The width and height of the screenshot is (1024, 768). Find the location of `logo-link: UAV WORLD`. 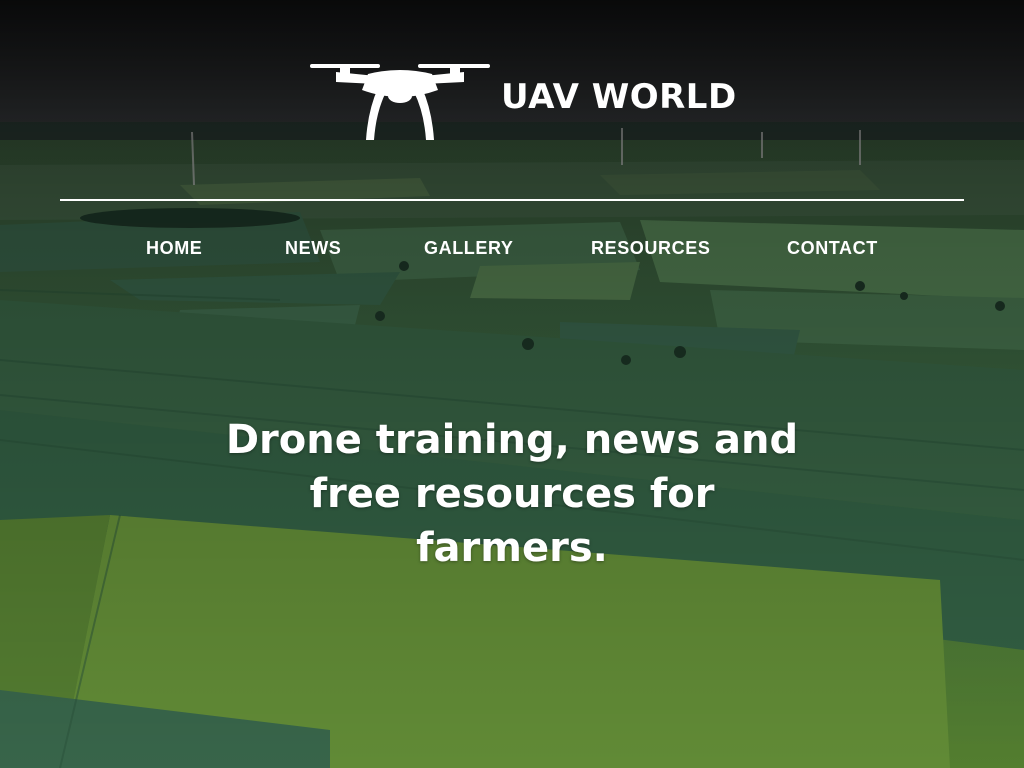

logo-link: UAV WORLD is located at coordinates (523, 103).